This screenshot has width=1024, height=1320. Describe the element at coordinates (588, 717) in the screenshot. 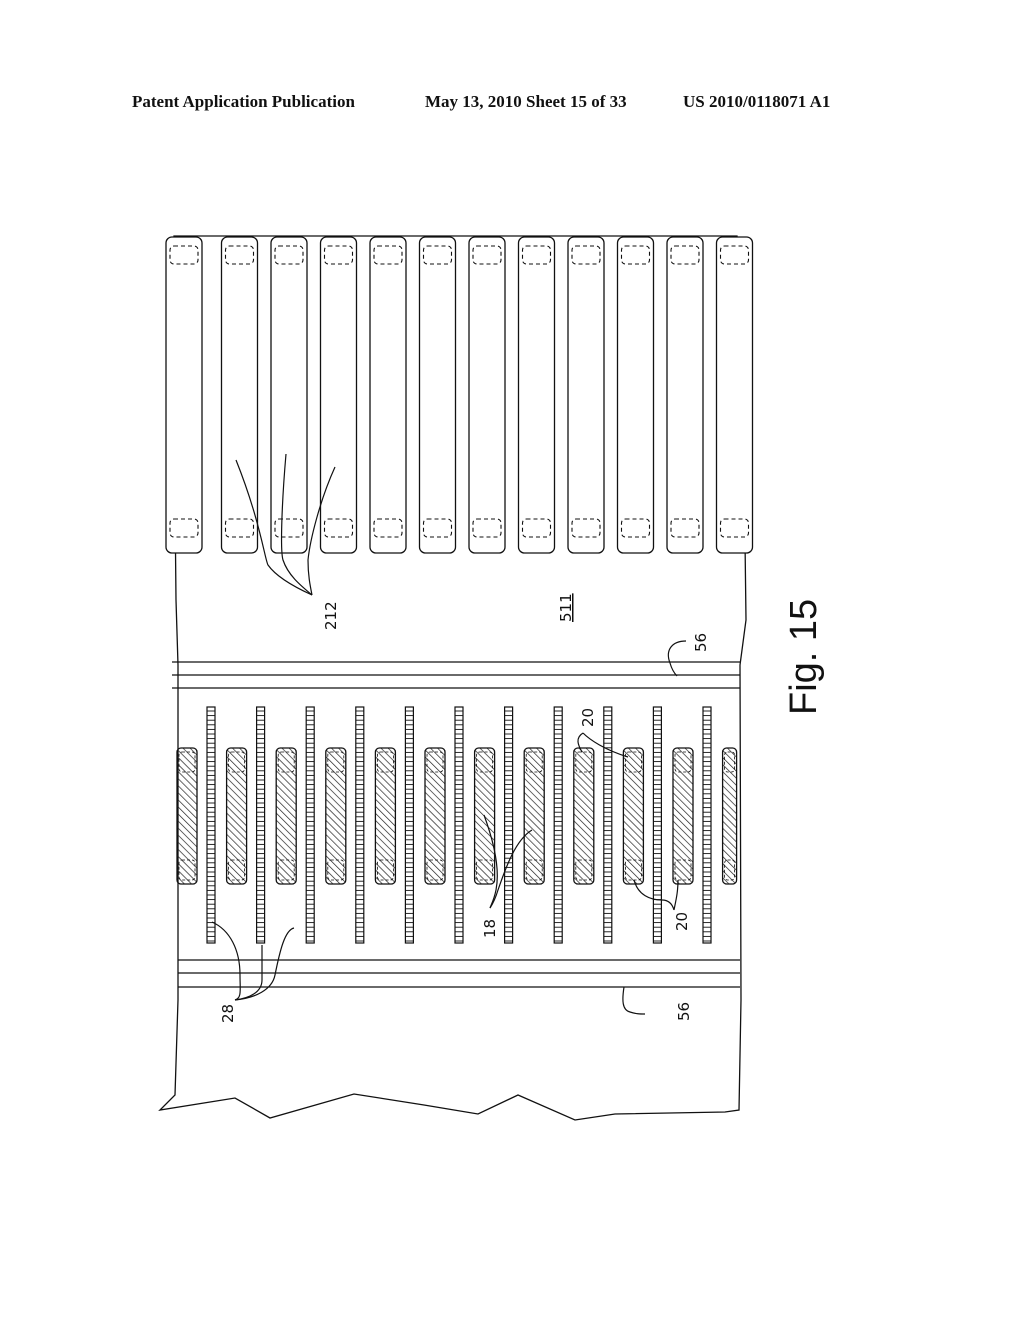

I see `ref-20-top: 20` at that location.